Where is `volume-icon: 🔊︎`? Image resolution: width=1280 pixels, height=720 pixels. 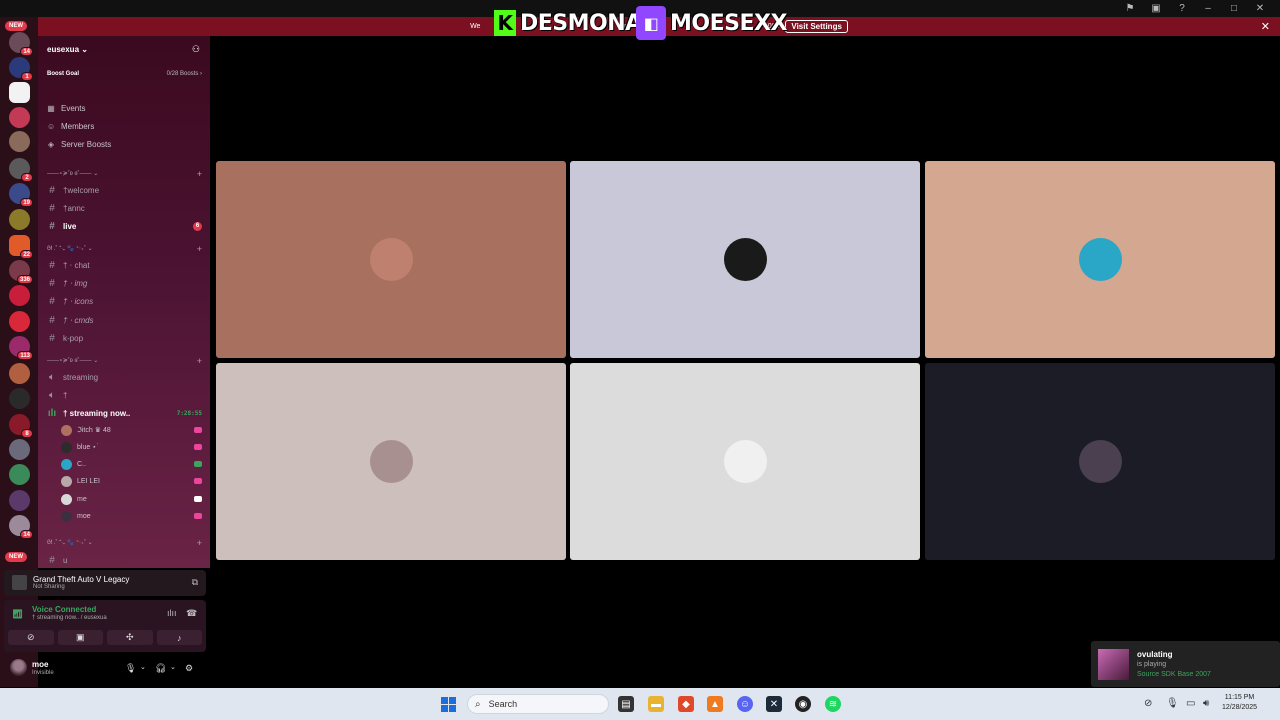 volume-icon: 🔊︎ is located at coordinates (1206, 703).